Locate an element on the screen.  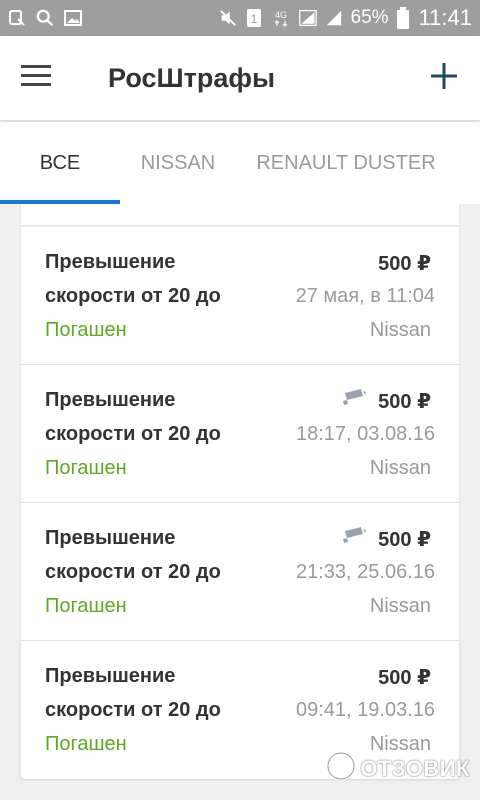
app-bar: РосШтрафы is located at coordinates (240, 78).